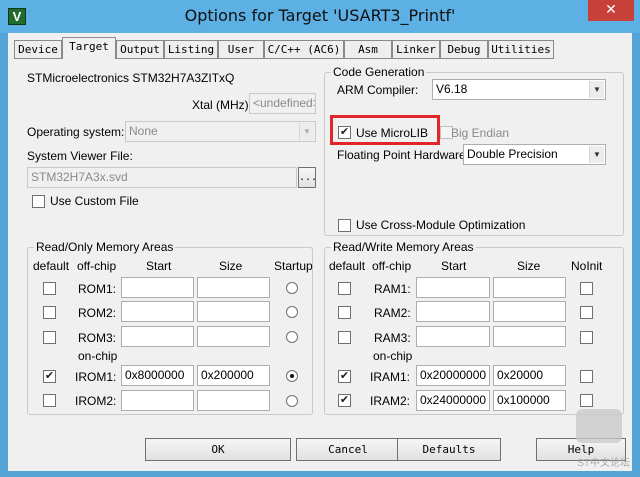 This screenshot has width=640, height=477. Describe the element at coordinates (49, 400) in the screenshot. I see `irom2-default-checkbox` at that location.